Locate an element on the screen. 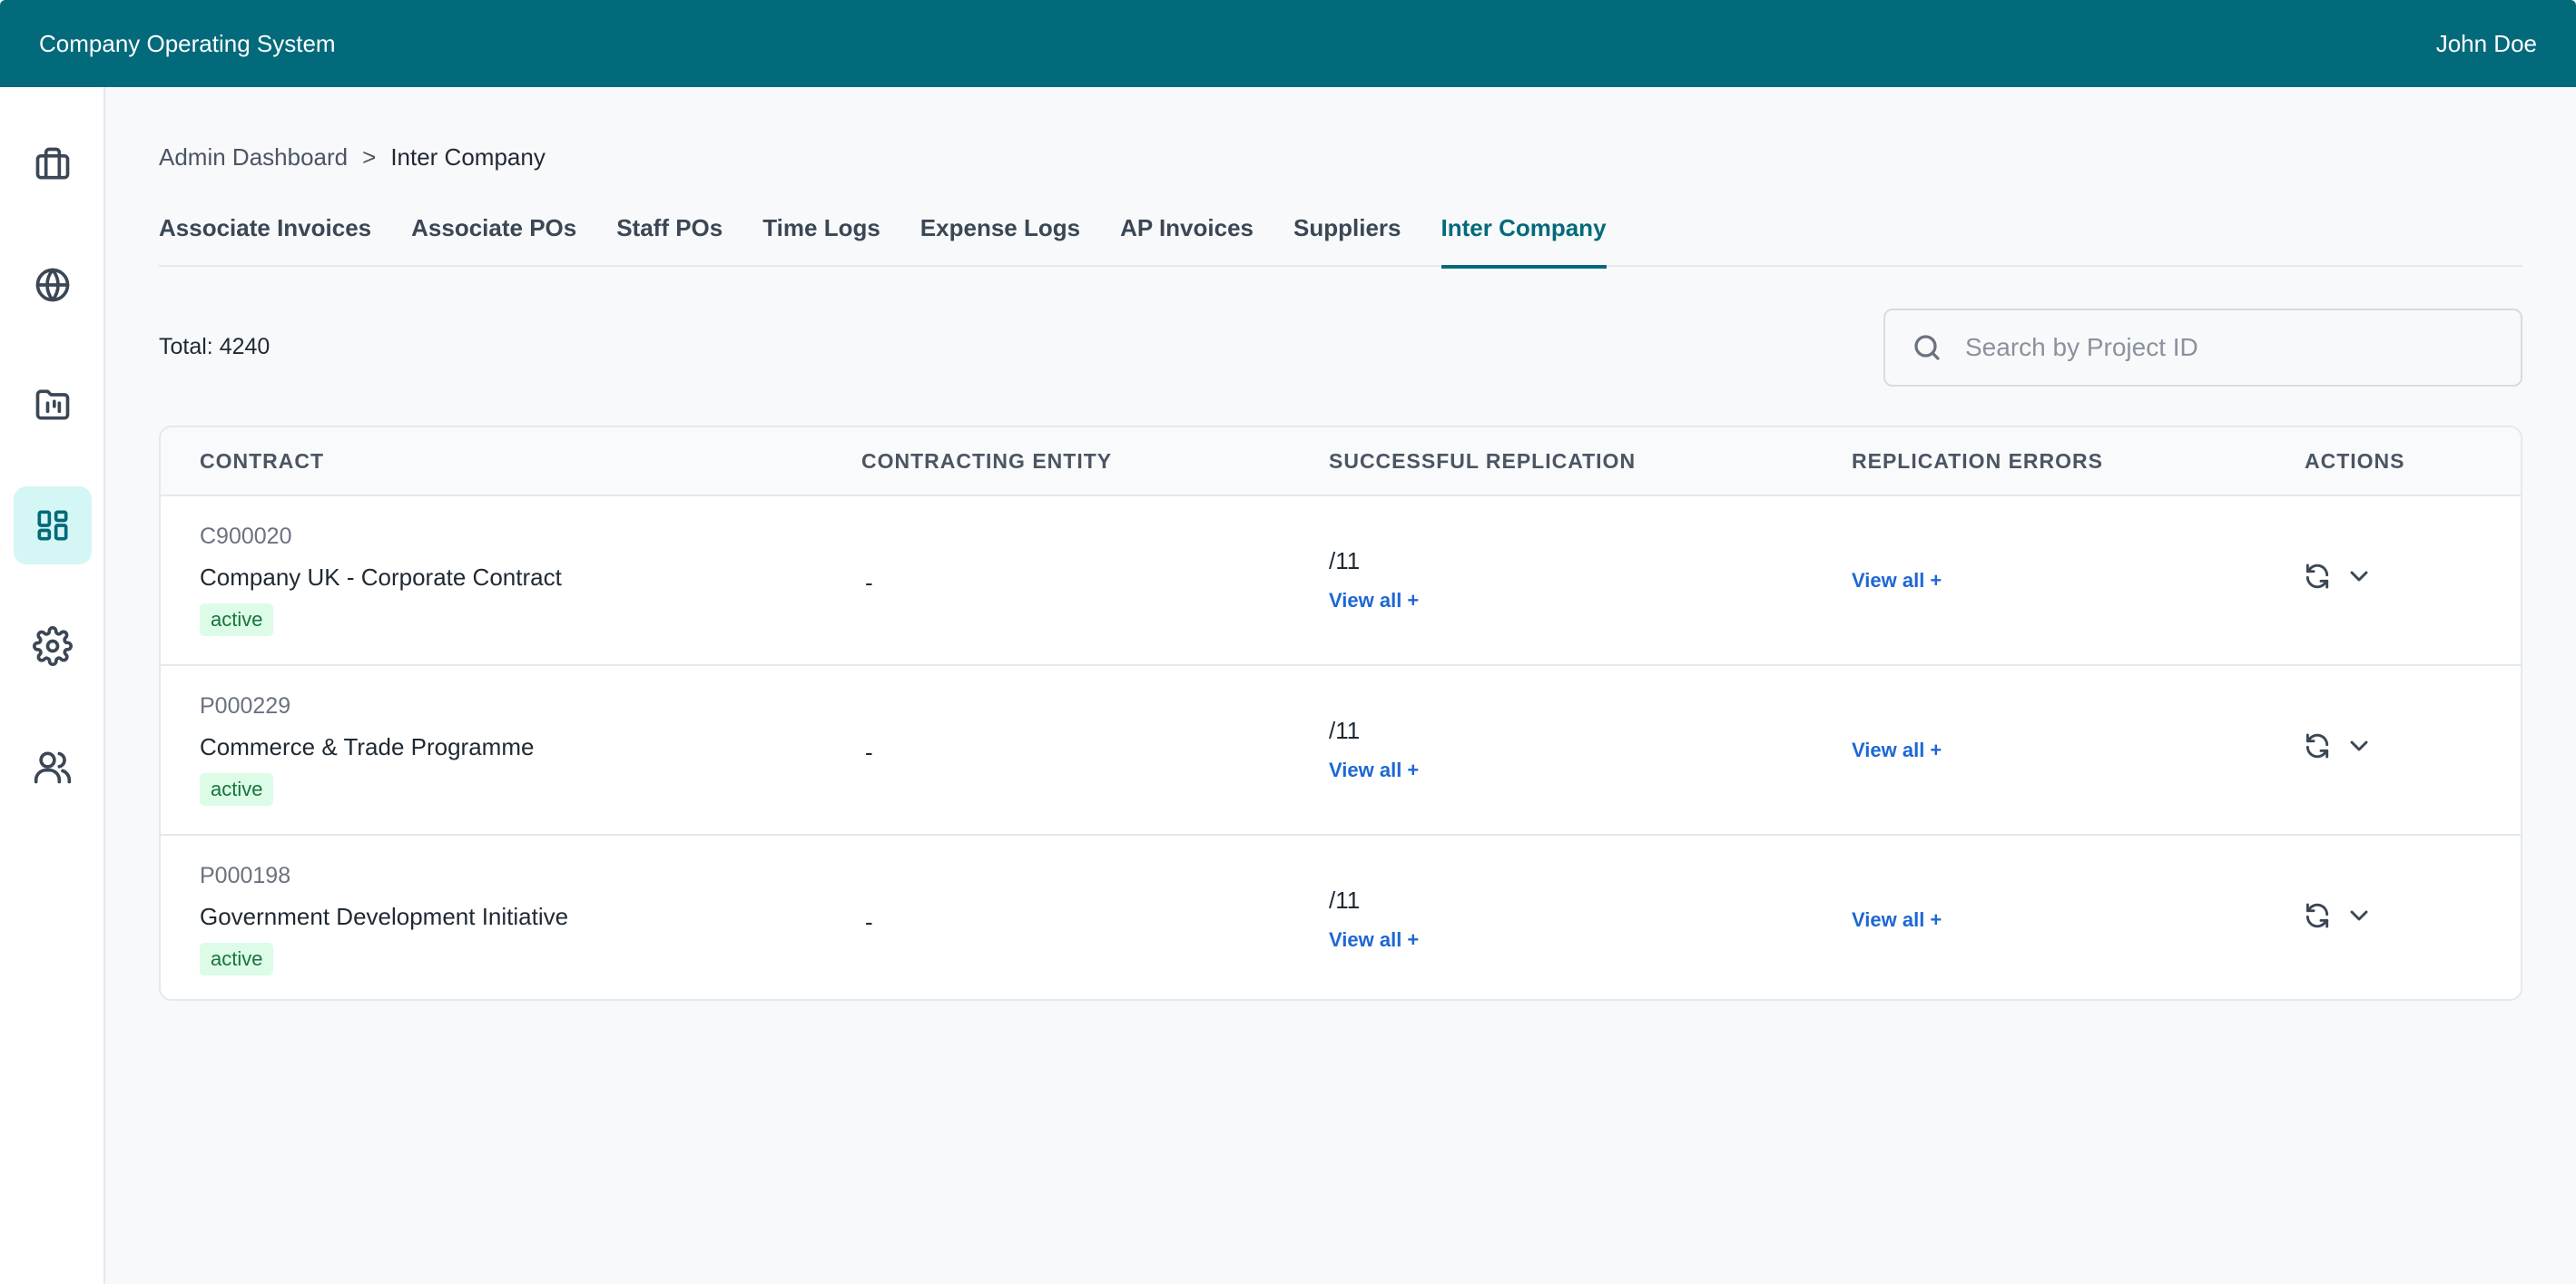  tab-ap-invoices: AP Invoices is located at coordinates (1187, 239).